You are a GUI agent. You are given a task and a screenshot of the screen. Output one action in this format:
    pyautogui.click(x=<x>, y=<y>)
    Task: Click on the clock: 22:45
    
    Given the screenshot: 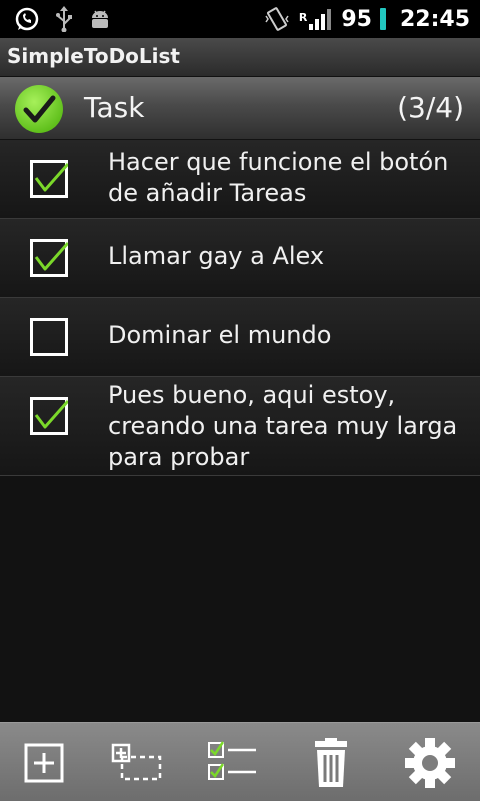 What is the action you would take?
    pyautogui.click(x=434, y=19)
    